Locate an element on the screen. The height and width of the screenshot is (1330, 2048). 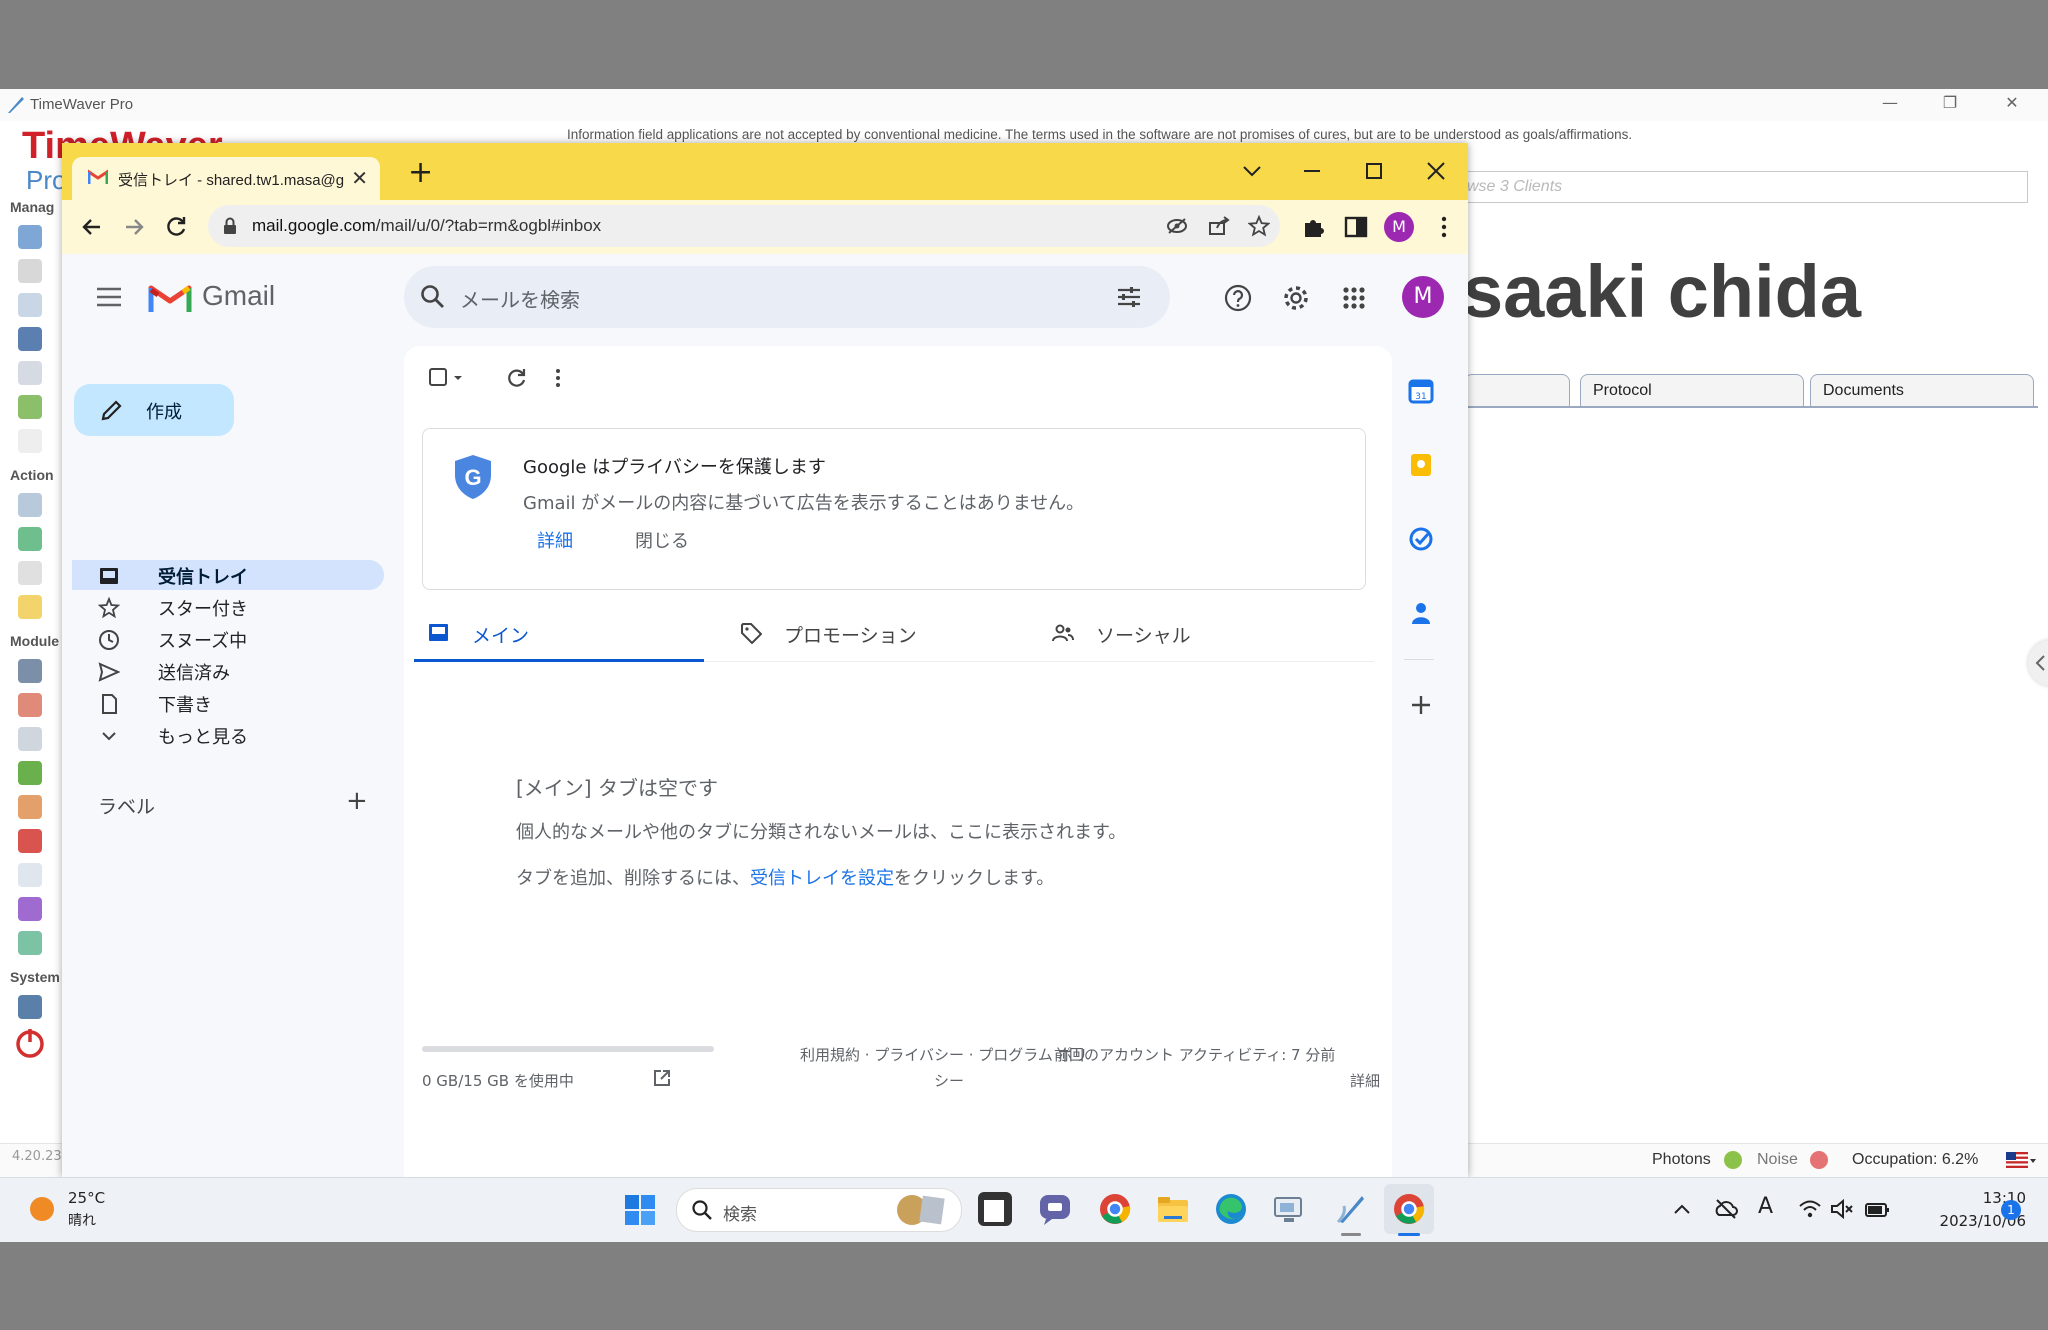
chrome-active-taskbar-icon is located at coordinates (1409, 1209).